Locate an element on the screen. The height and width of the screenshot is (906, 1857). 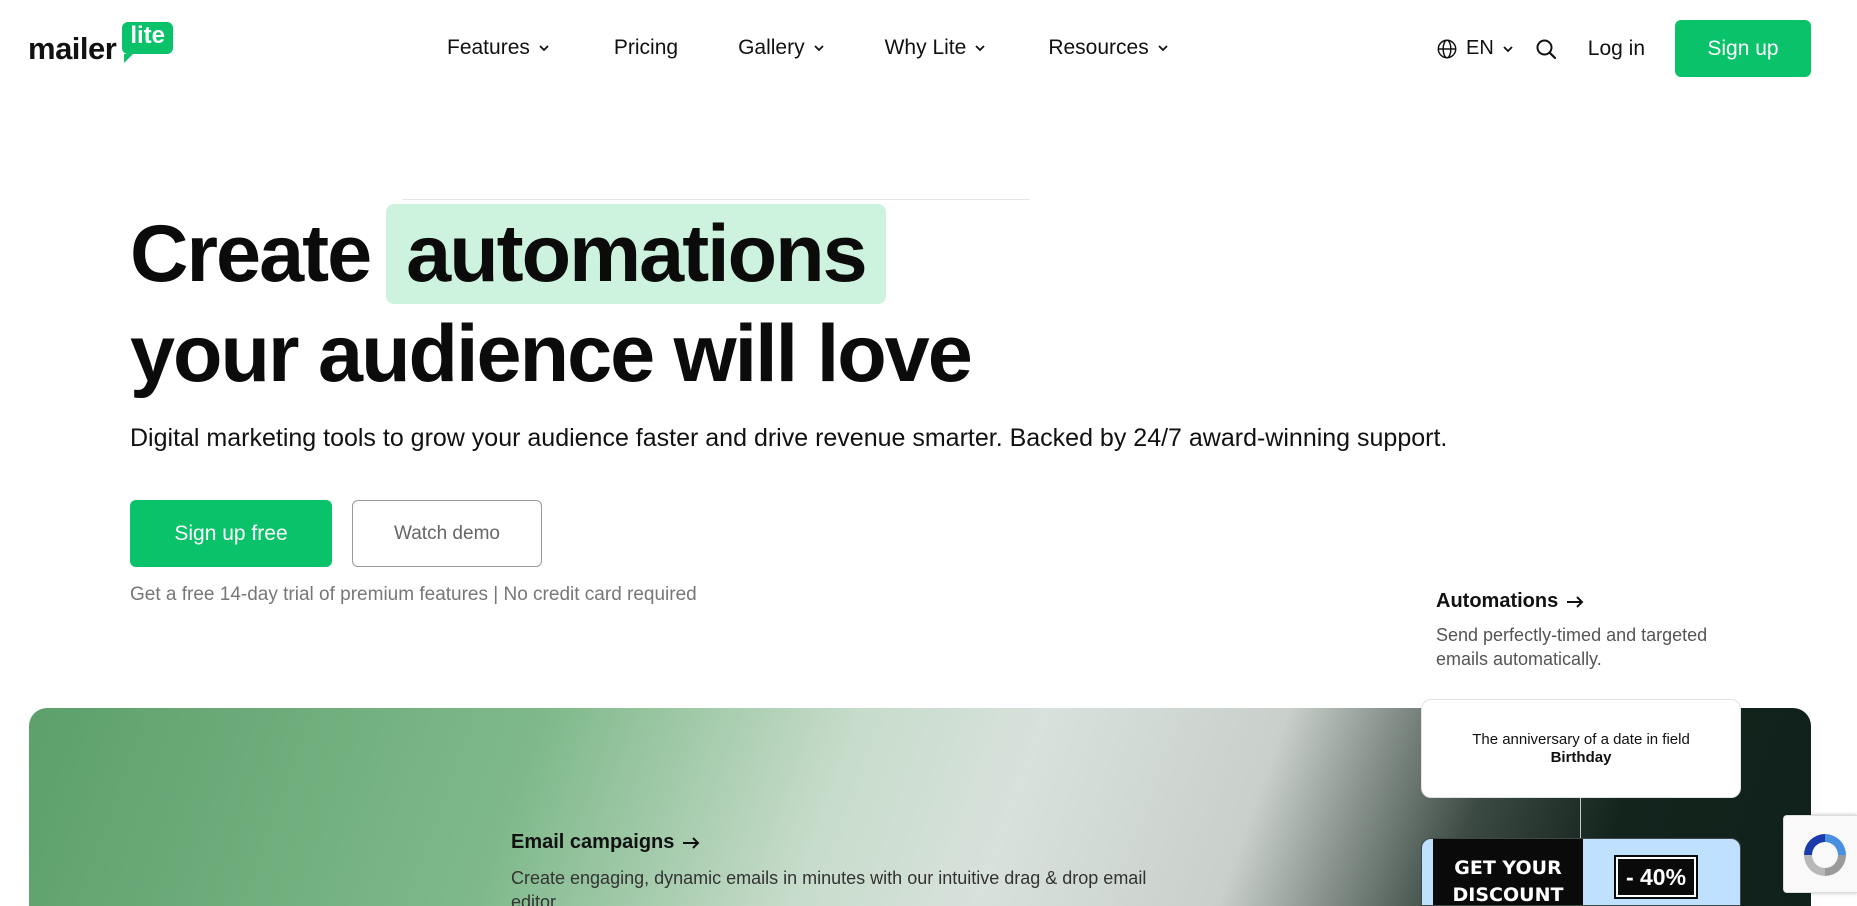
email-campaigns-title: Email campaigns is located at coordinates (593, 842).